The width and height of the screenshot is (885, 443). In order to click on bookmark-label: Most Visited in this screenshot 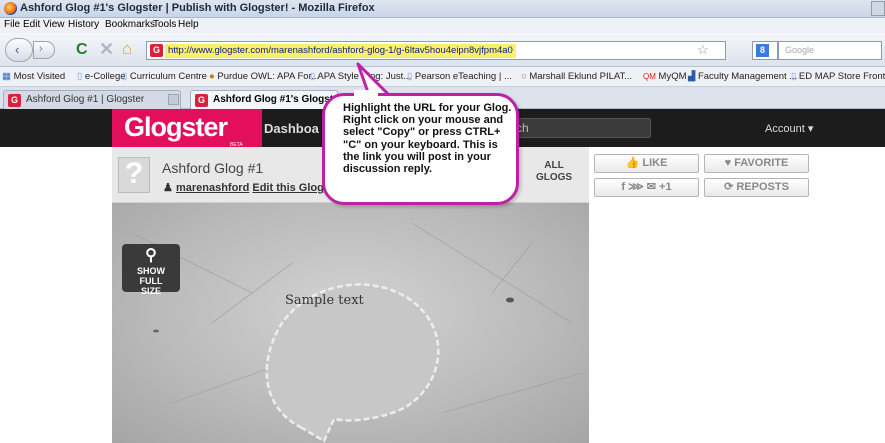, I will do `click(39, 76)`.